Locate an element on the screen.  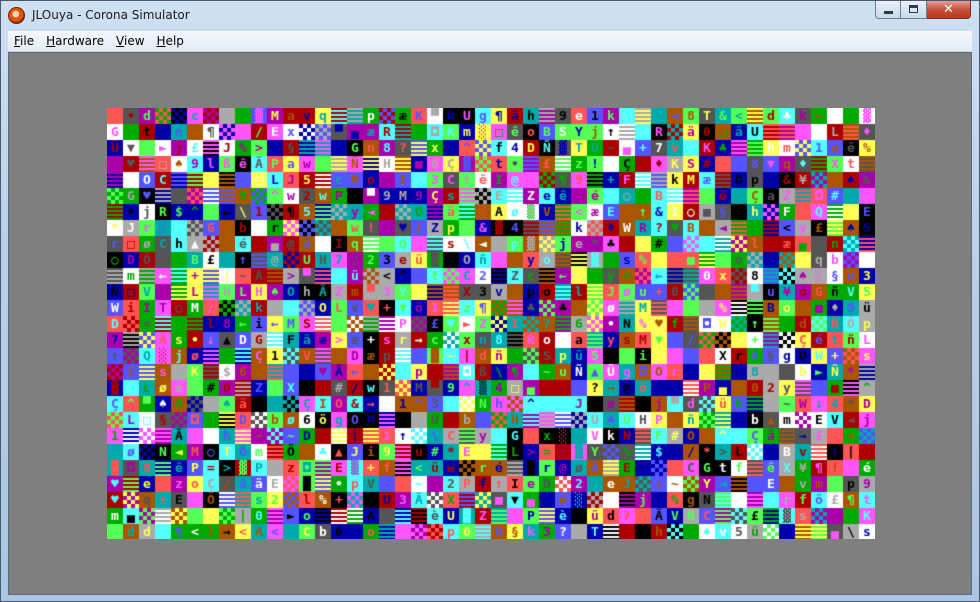
menu-bar: File Hardware View Help is located at coordinates (490, 41).